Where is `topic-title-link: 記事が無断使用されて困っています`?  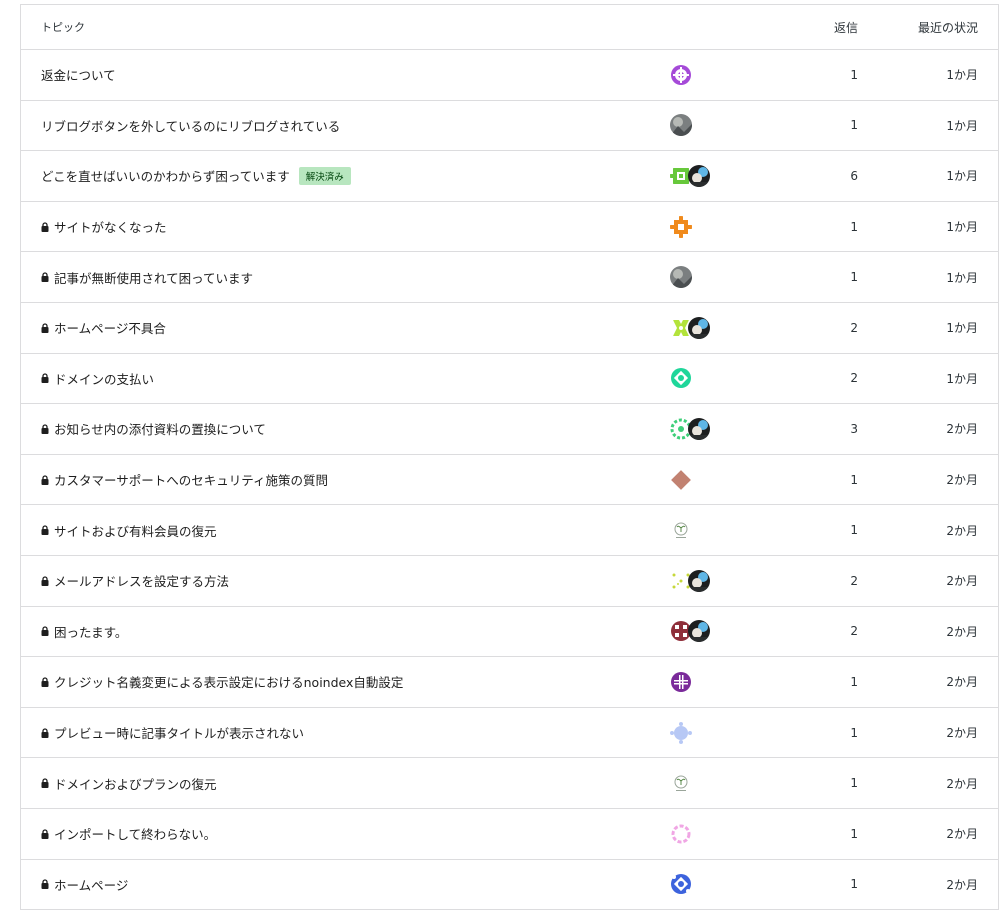 topic-title-link: 記事が無断使用されて困っています is located at coordinates (153, 277).